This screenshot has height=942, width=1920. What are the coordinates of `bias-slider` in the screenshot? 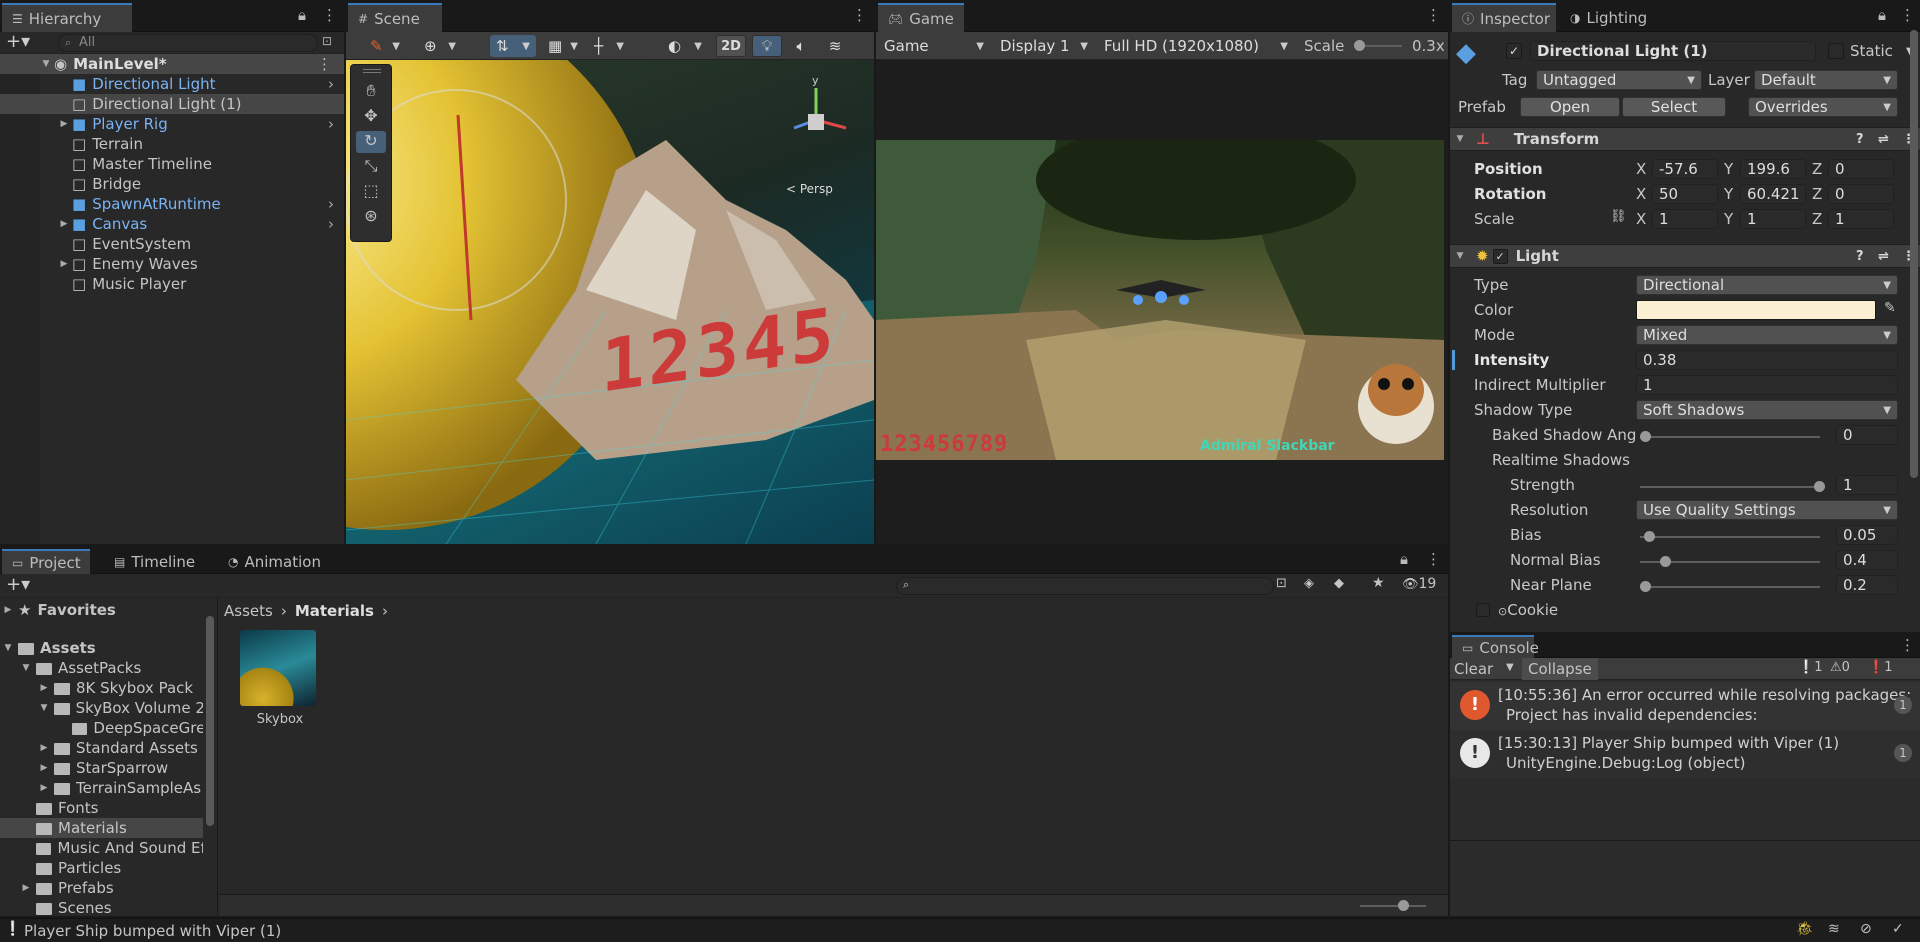 It's located at (1730, 536).